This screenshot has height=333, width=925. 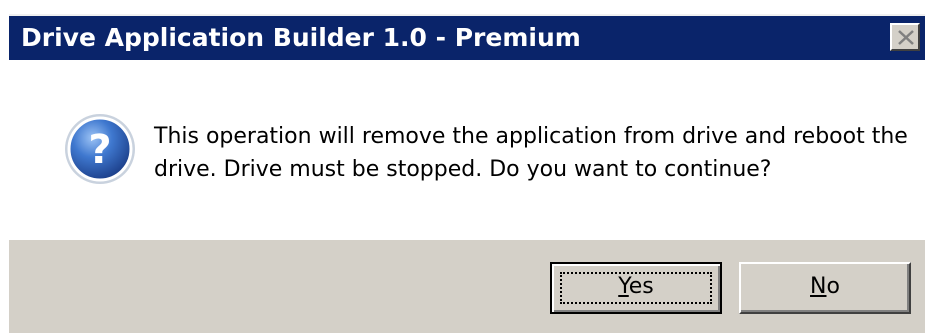 What do you see at coordinates (818, 286) in the screenshot?
I see `no-accelerator: N` at bounding box center [818, 286].